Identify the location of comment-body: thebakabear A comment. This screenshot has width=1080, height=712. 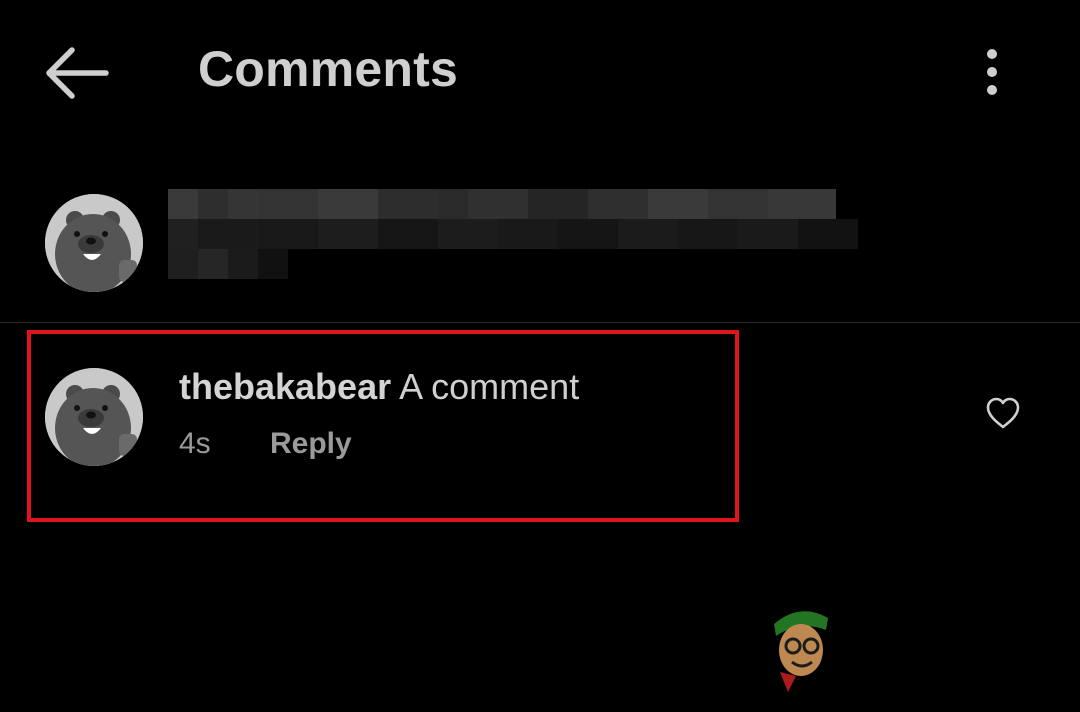
(379, 387).